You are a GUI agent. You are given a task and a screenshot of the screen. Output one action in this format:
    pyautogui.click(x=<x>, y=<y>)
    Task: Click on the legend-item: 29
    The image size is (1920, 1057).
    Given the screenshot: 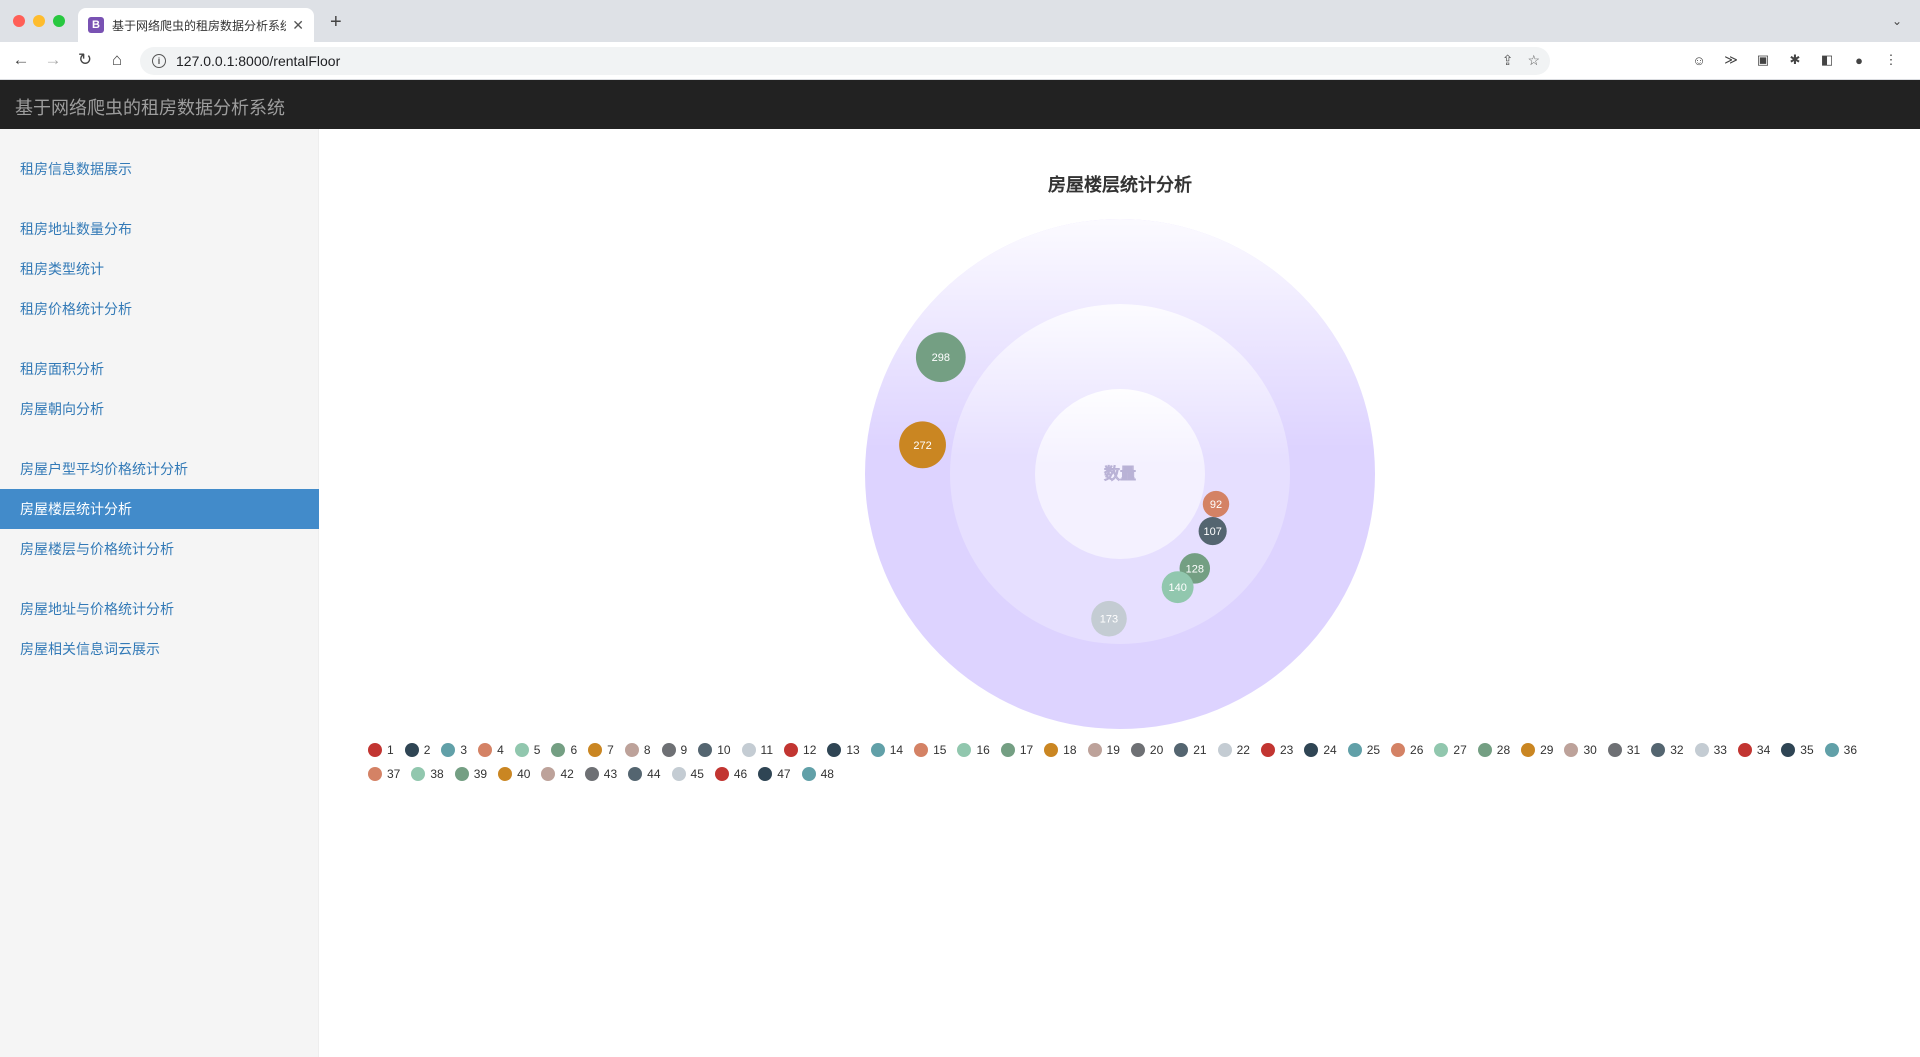 What is the action you would take?
    pyautogui.click(x=1537, y=750)
    